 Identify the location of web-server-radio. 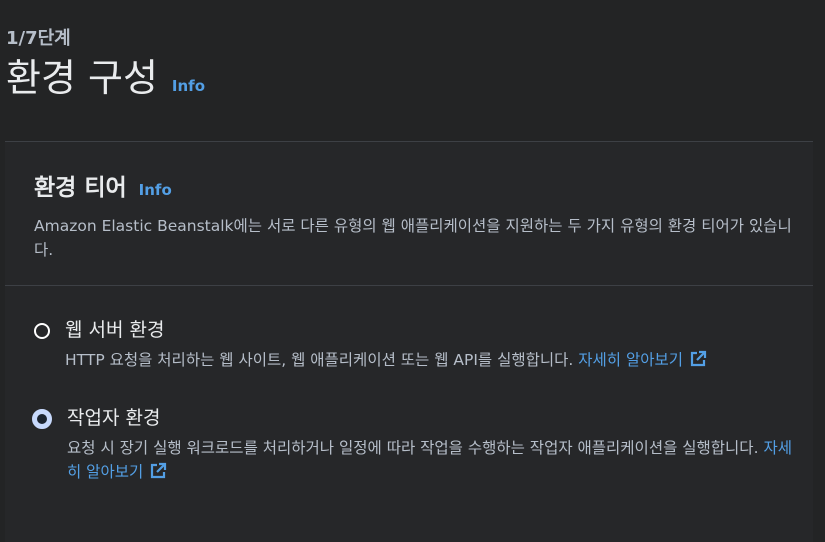
(42, 331).